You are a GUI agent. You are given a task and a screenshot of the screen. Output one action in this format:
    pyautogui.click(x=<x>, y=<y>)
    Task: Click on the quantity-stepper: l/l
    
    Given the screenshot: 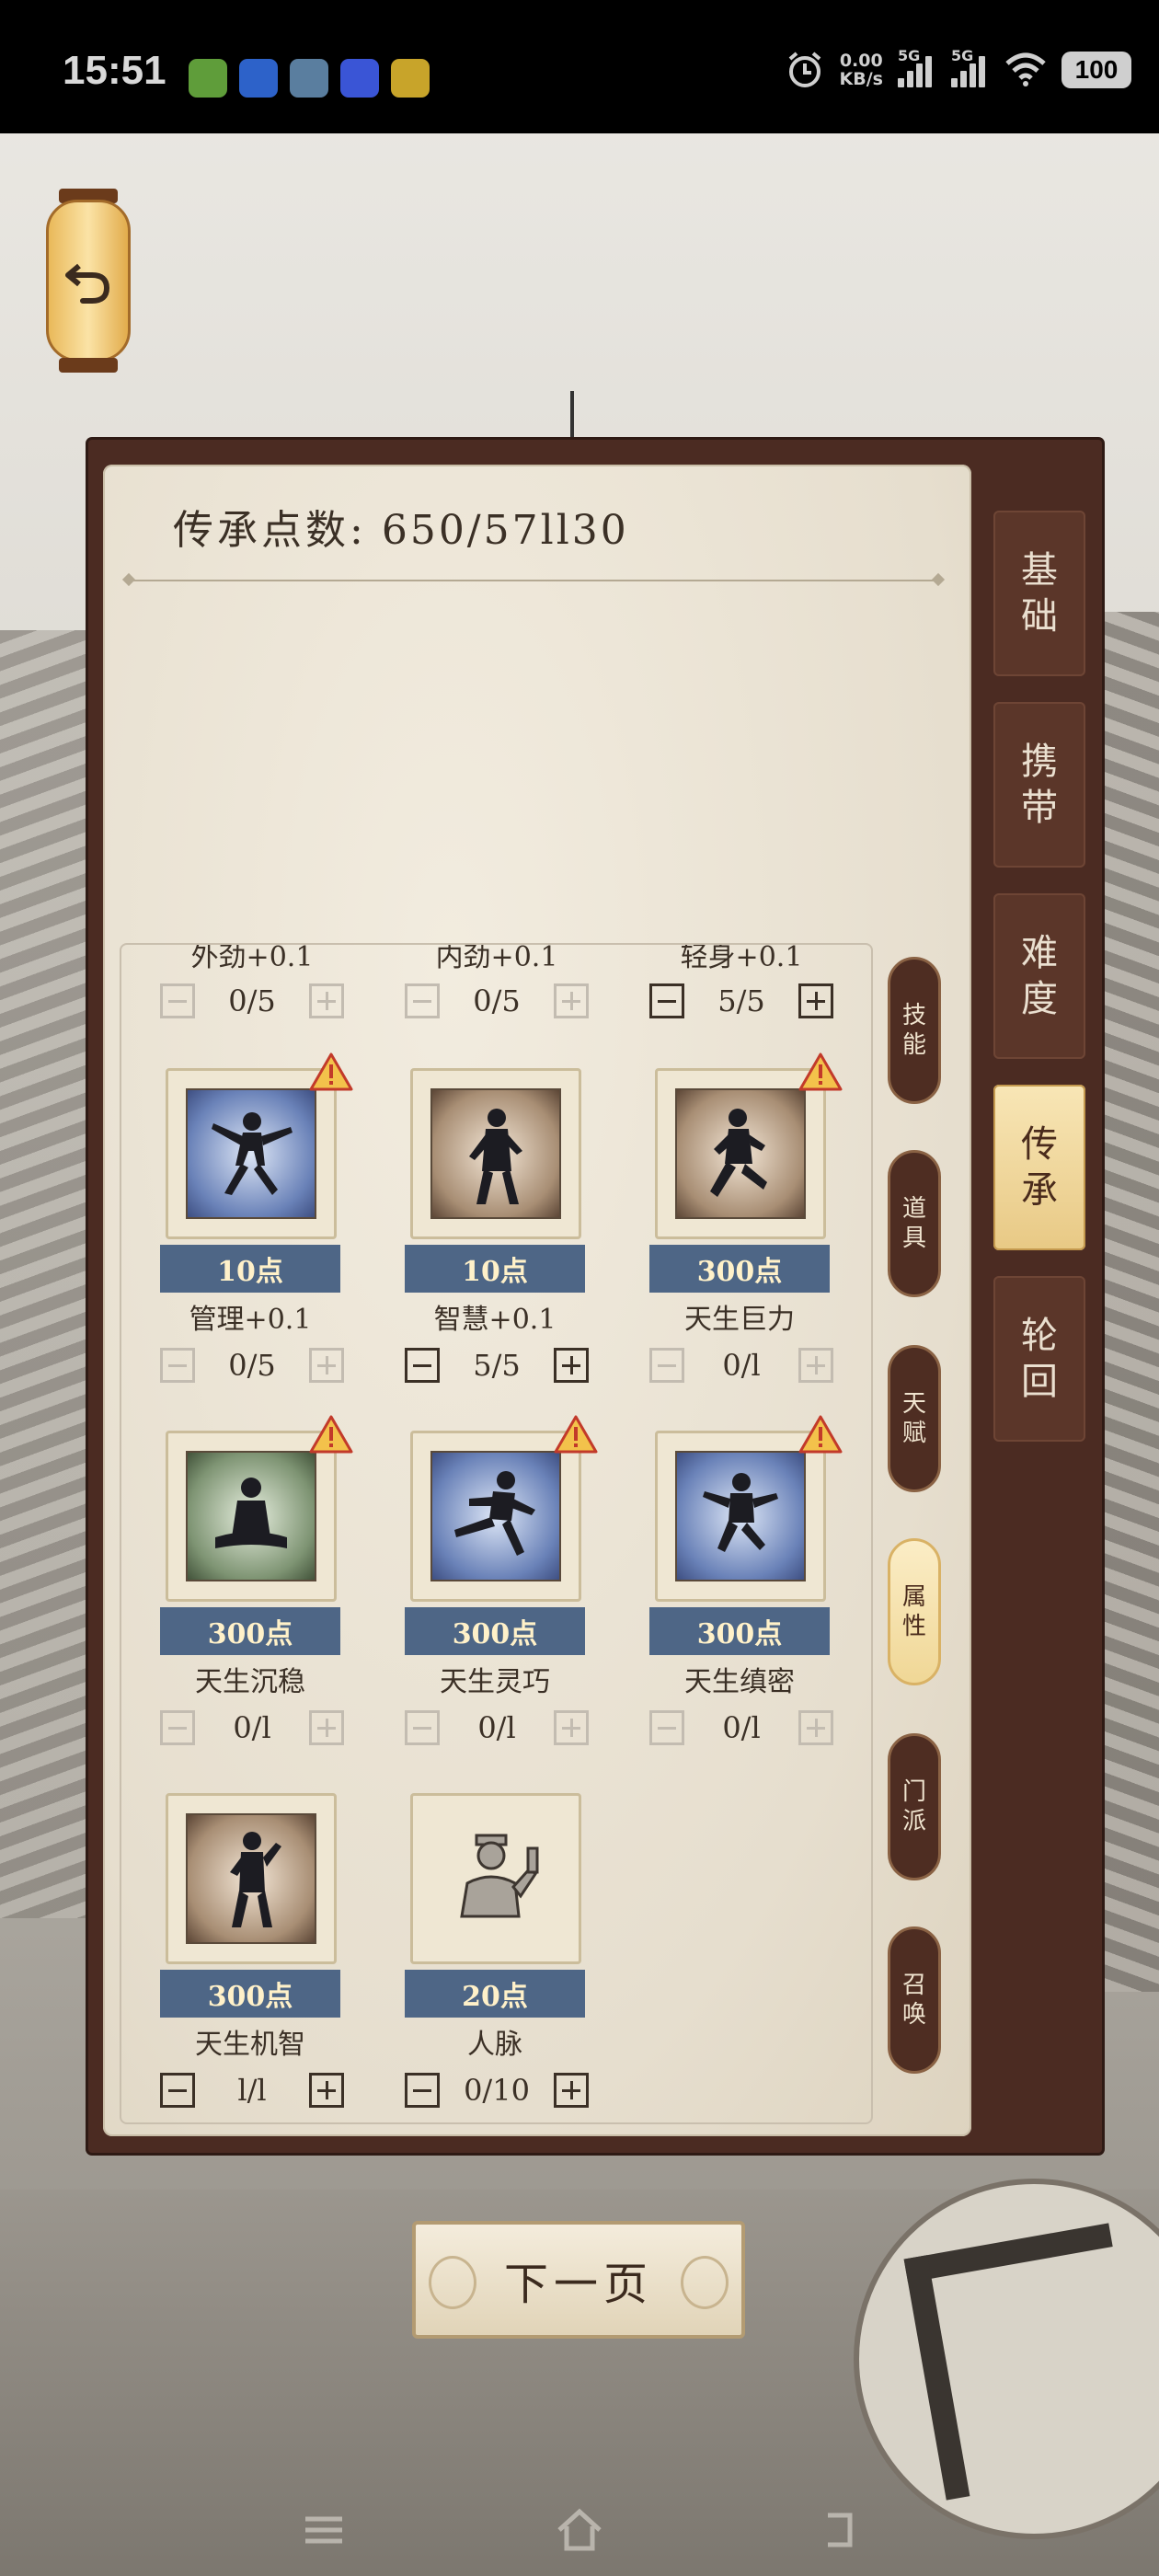 What is the action you would take?
    pyautogui.click(x=252, y=2092)
    